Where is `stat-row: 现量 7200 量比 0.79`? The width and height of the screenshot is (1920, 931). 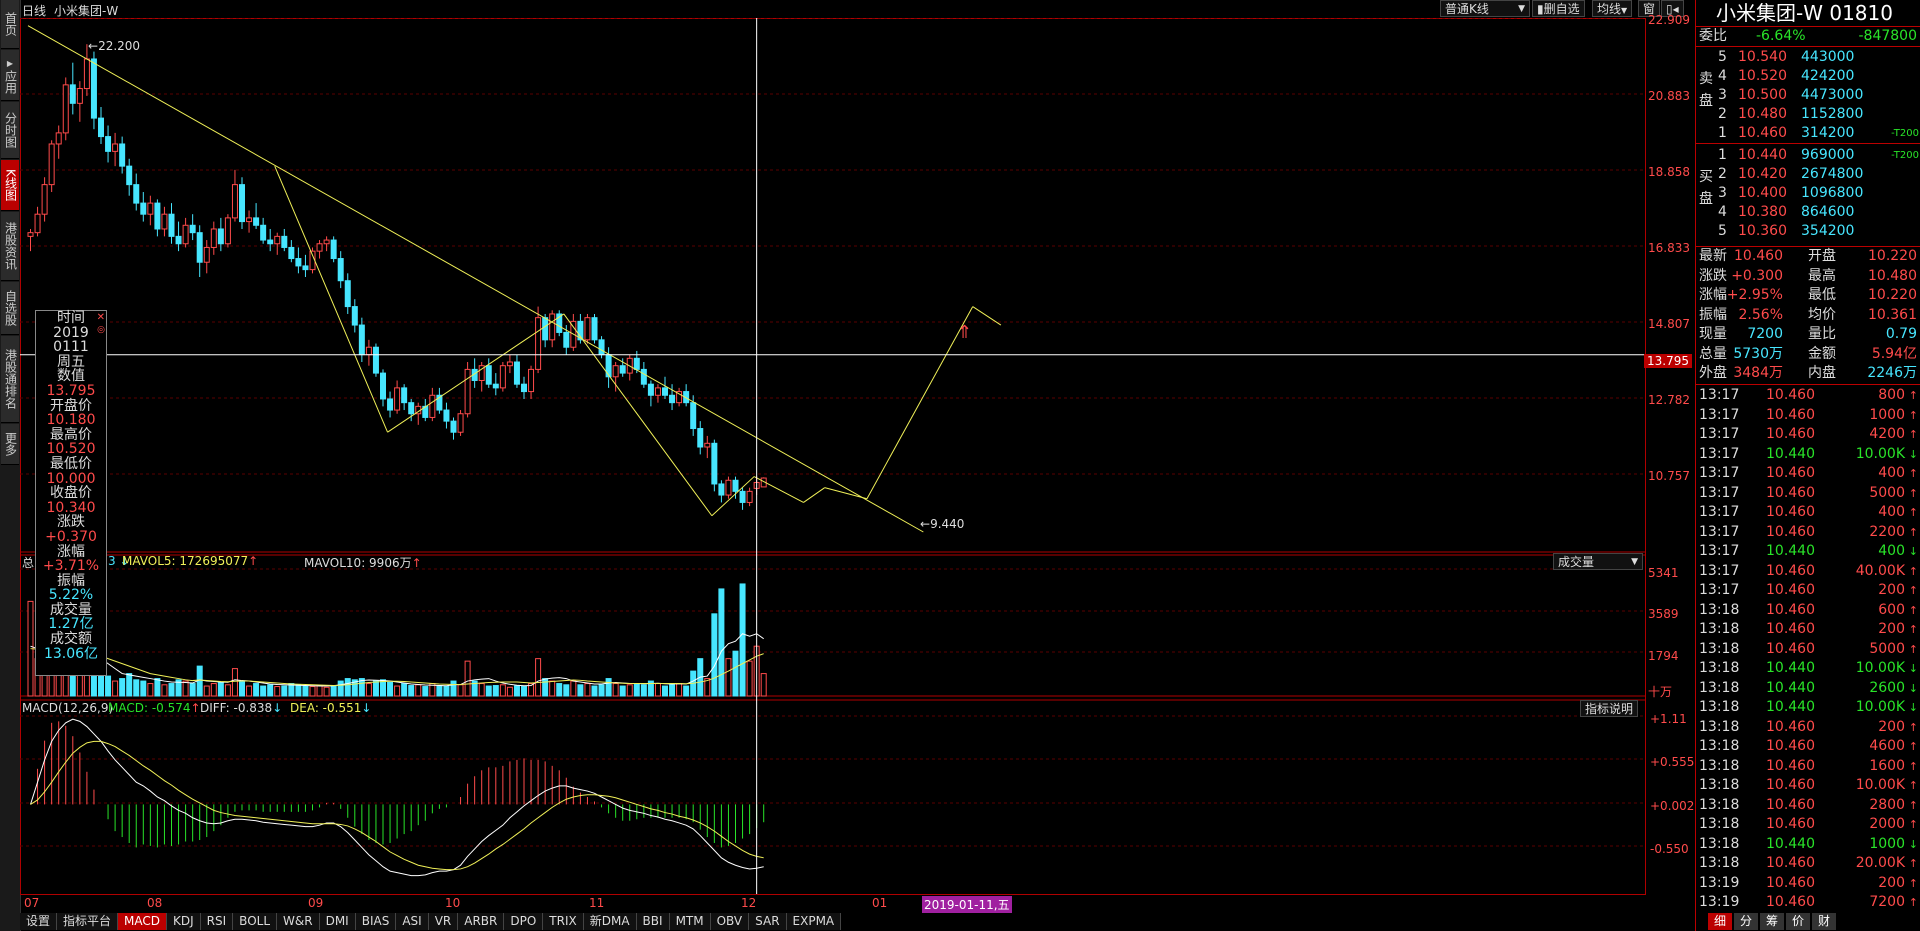 stat-row: 现量 7200 量比 0.79 is located at coordinates (1808, 334).